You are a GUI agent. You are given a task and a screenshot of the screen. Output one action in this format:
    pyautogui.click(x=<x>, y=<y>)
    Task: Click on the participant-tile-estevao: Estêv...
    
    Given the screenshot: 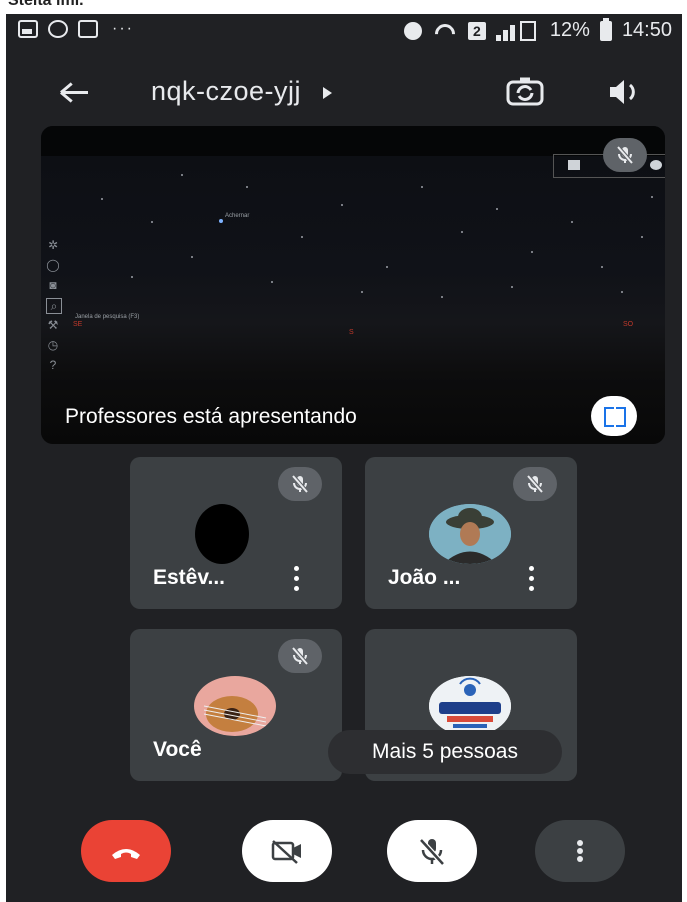 What is the action you would take?
    pyautogui.click(x=236, y=533)
    